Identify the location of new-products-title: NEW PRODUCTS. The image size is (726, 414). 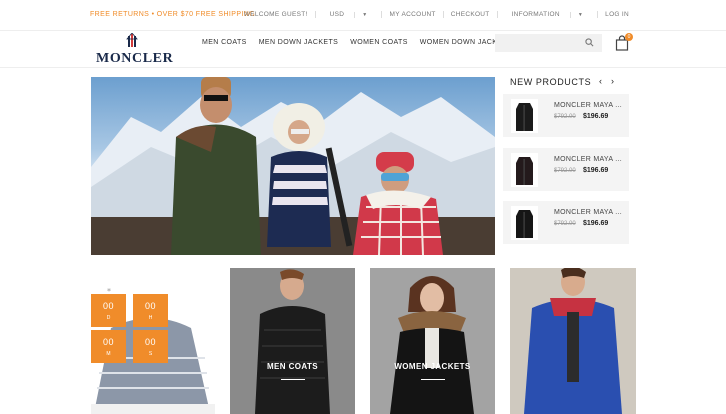
(551, 82).